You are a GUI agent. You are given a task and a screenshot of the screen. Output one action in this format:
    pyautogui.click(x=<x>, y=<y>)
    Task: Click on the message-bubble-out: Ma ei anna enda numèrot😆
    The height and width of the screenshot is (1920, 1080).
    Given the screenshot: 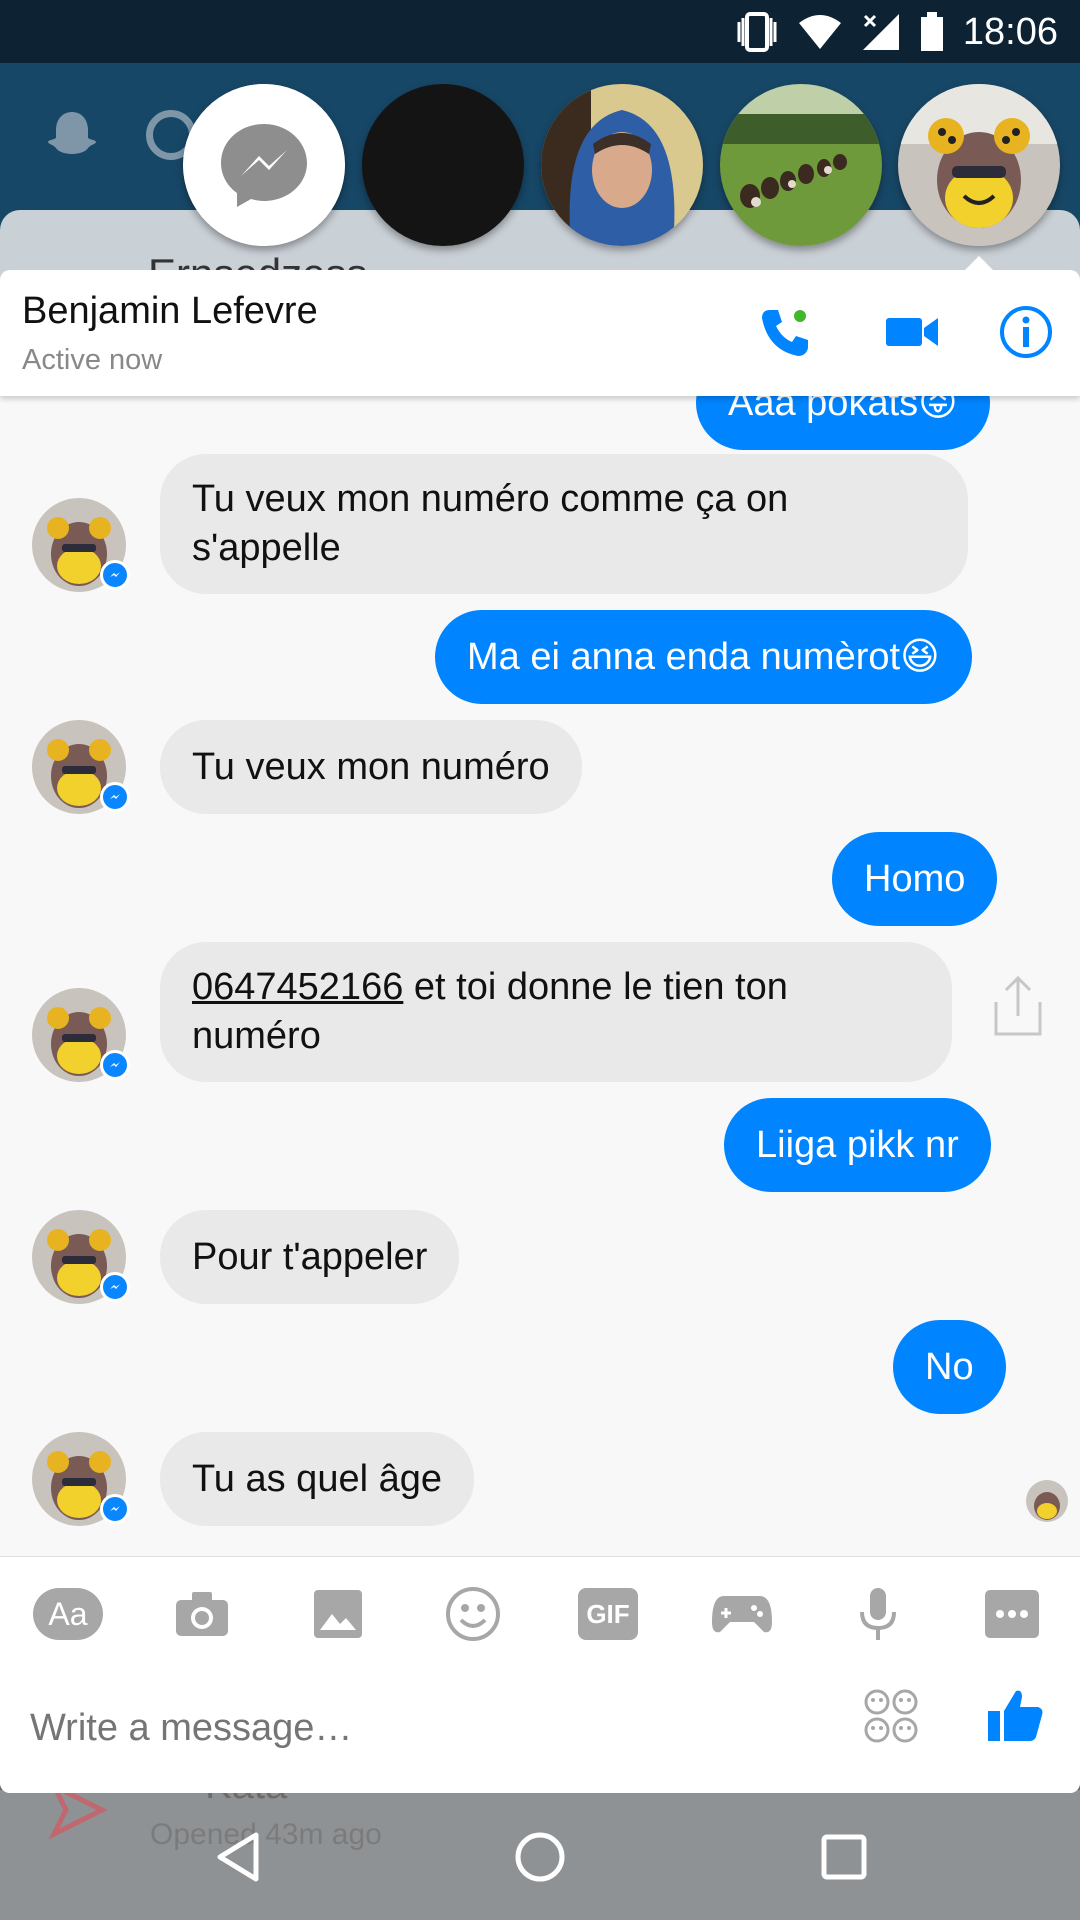 What is the action you would take?
    pyautogui.click(x=703, y=657)
    